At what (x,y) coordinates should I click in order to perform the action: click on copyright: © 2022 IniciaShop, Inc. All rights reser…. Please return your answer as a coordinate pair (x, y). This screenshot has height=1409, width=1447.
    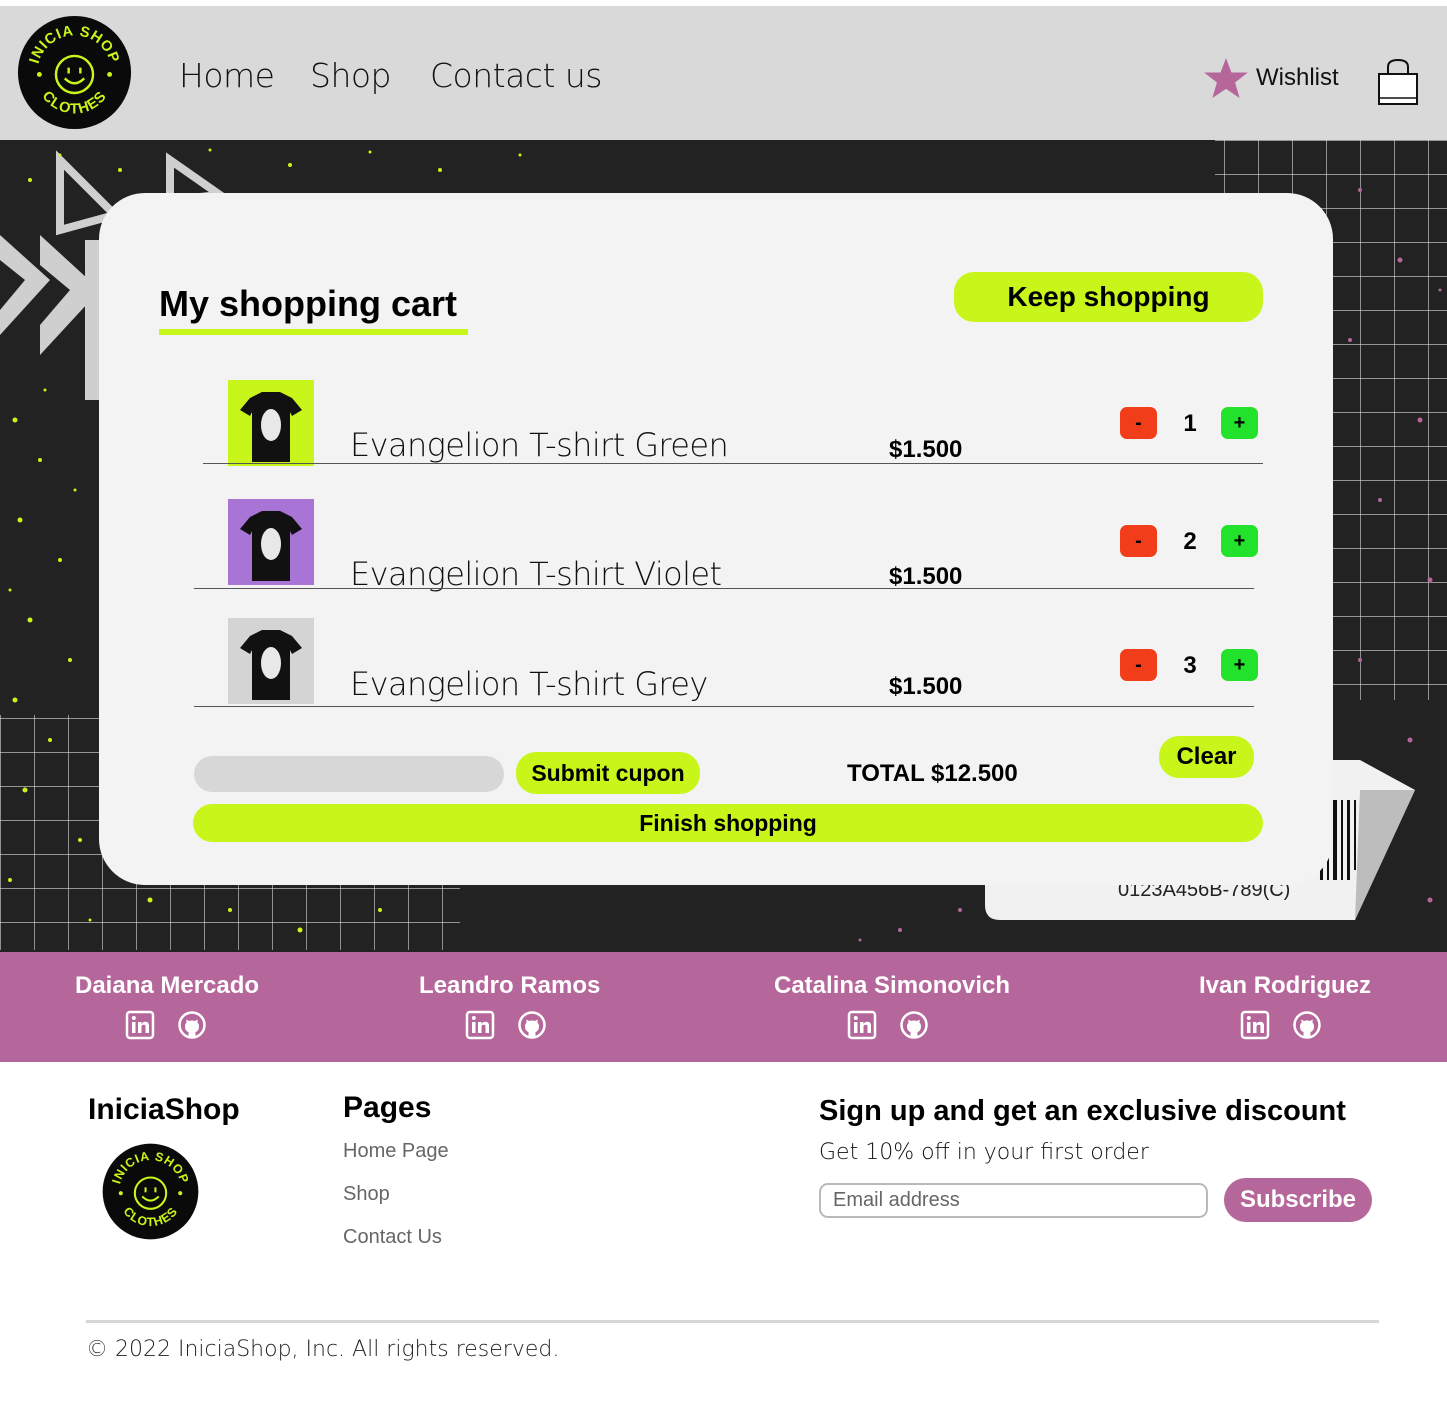
    Looking at the image, I should click on (323, 1349).